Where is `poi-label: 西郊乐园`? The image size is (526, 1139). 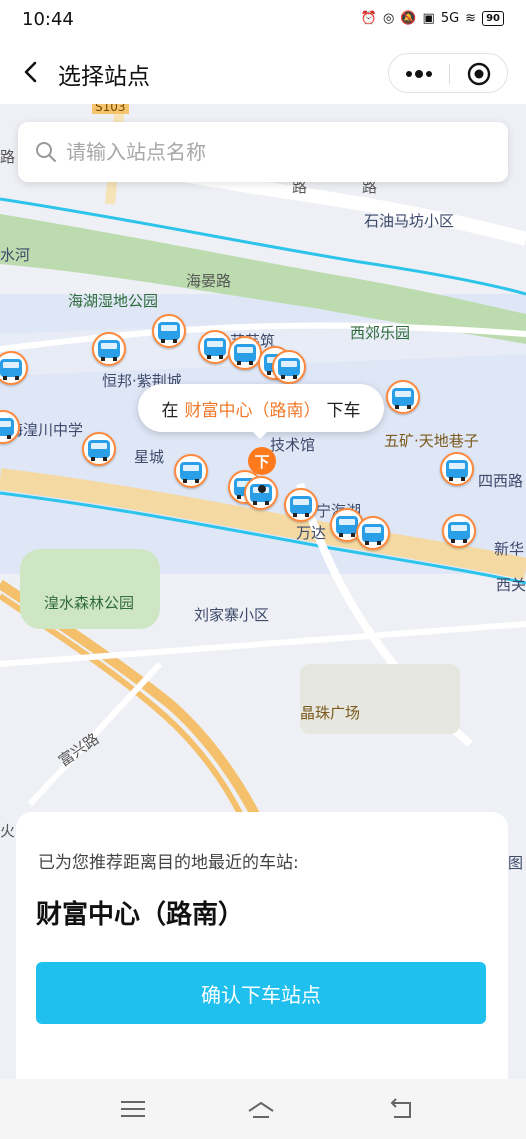
poi-label: 西郊乐园 is located at coordinates (380, 333).